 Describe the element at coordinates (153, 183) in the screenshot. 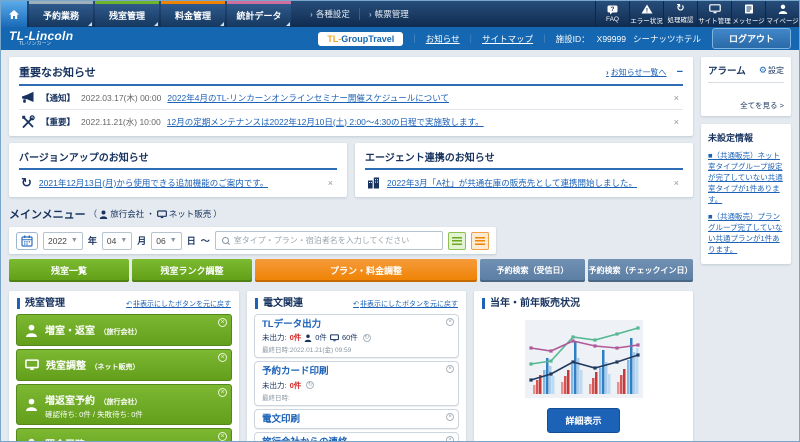

I see `notice-link: 2021年12月13日(月)から使用できる追加機能のご案内です。` at that location.